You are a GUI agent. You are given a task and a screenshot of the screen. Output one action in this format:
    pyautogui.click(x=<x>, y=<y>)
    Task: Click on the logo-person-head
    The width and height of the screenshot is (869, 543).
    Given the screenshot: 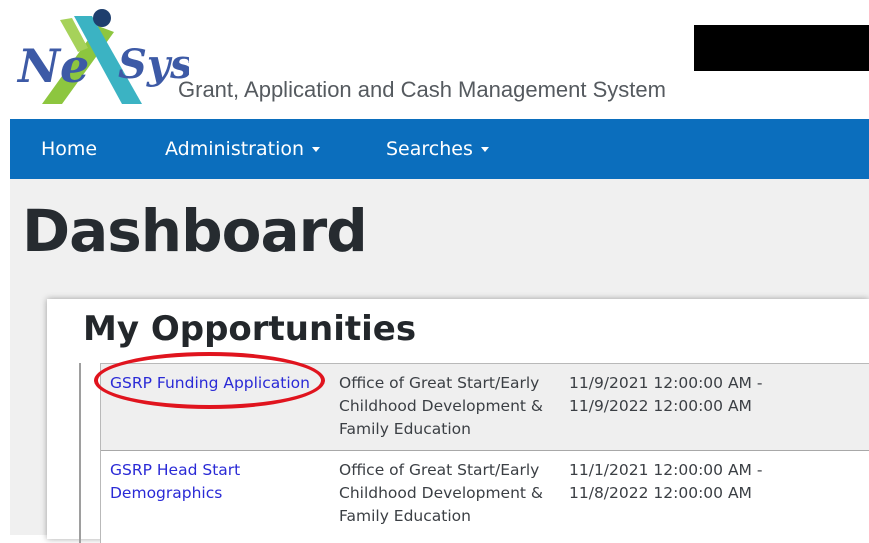 What is the action you would take?
    pyautogui.click(x=102, y=18)
    